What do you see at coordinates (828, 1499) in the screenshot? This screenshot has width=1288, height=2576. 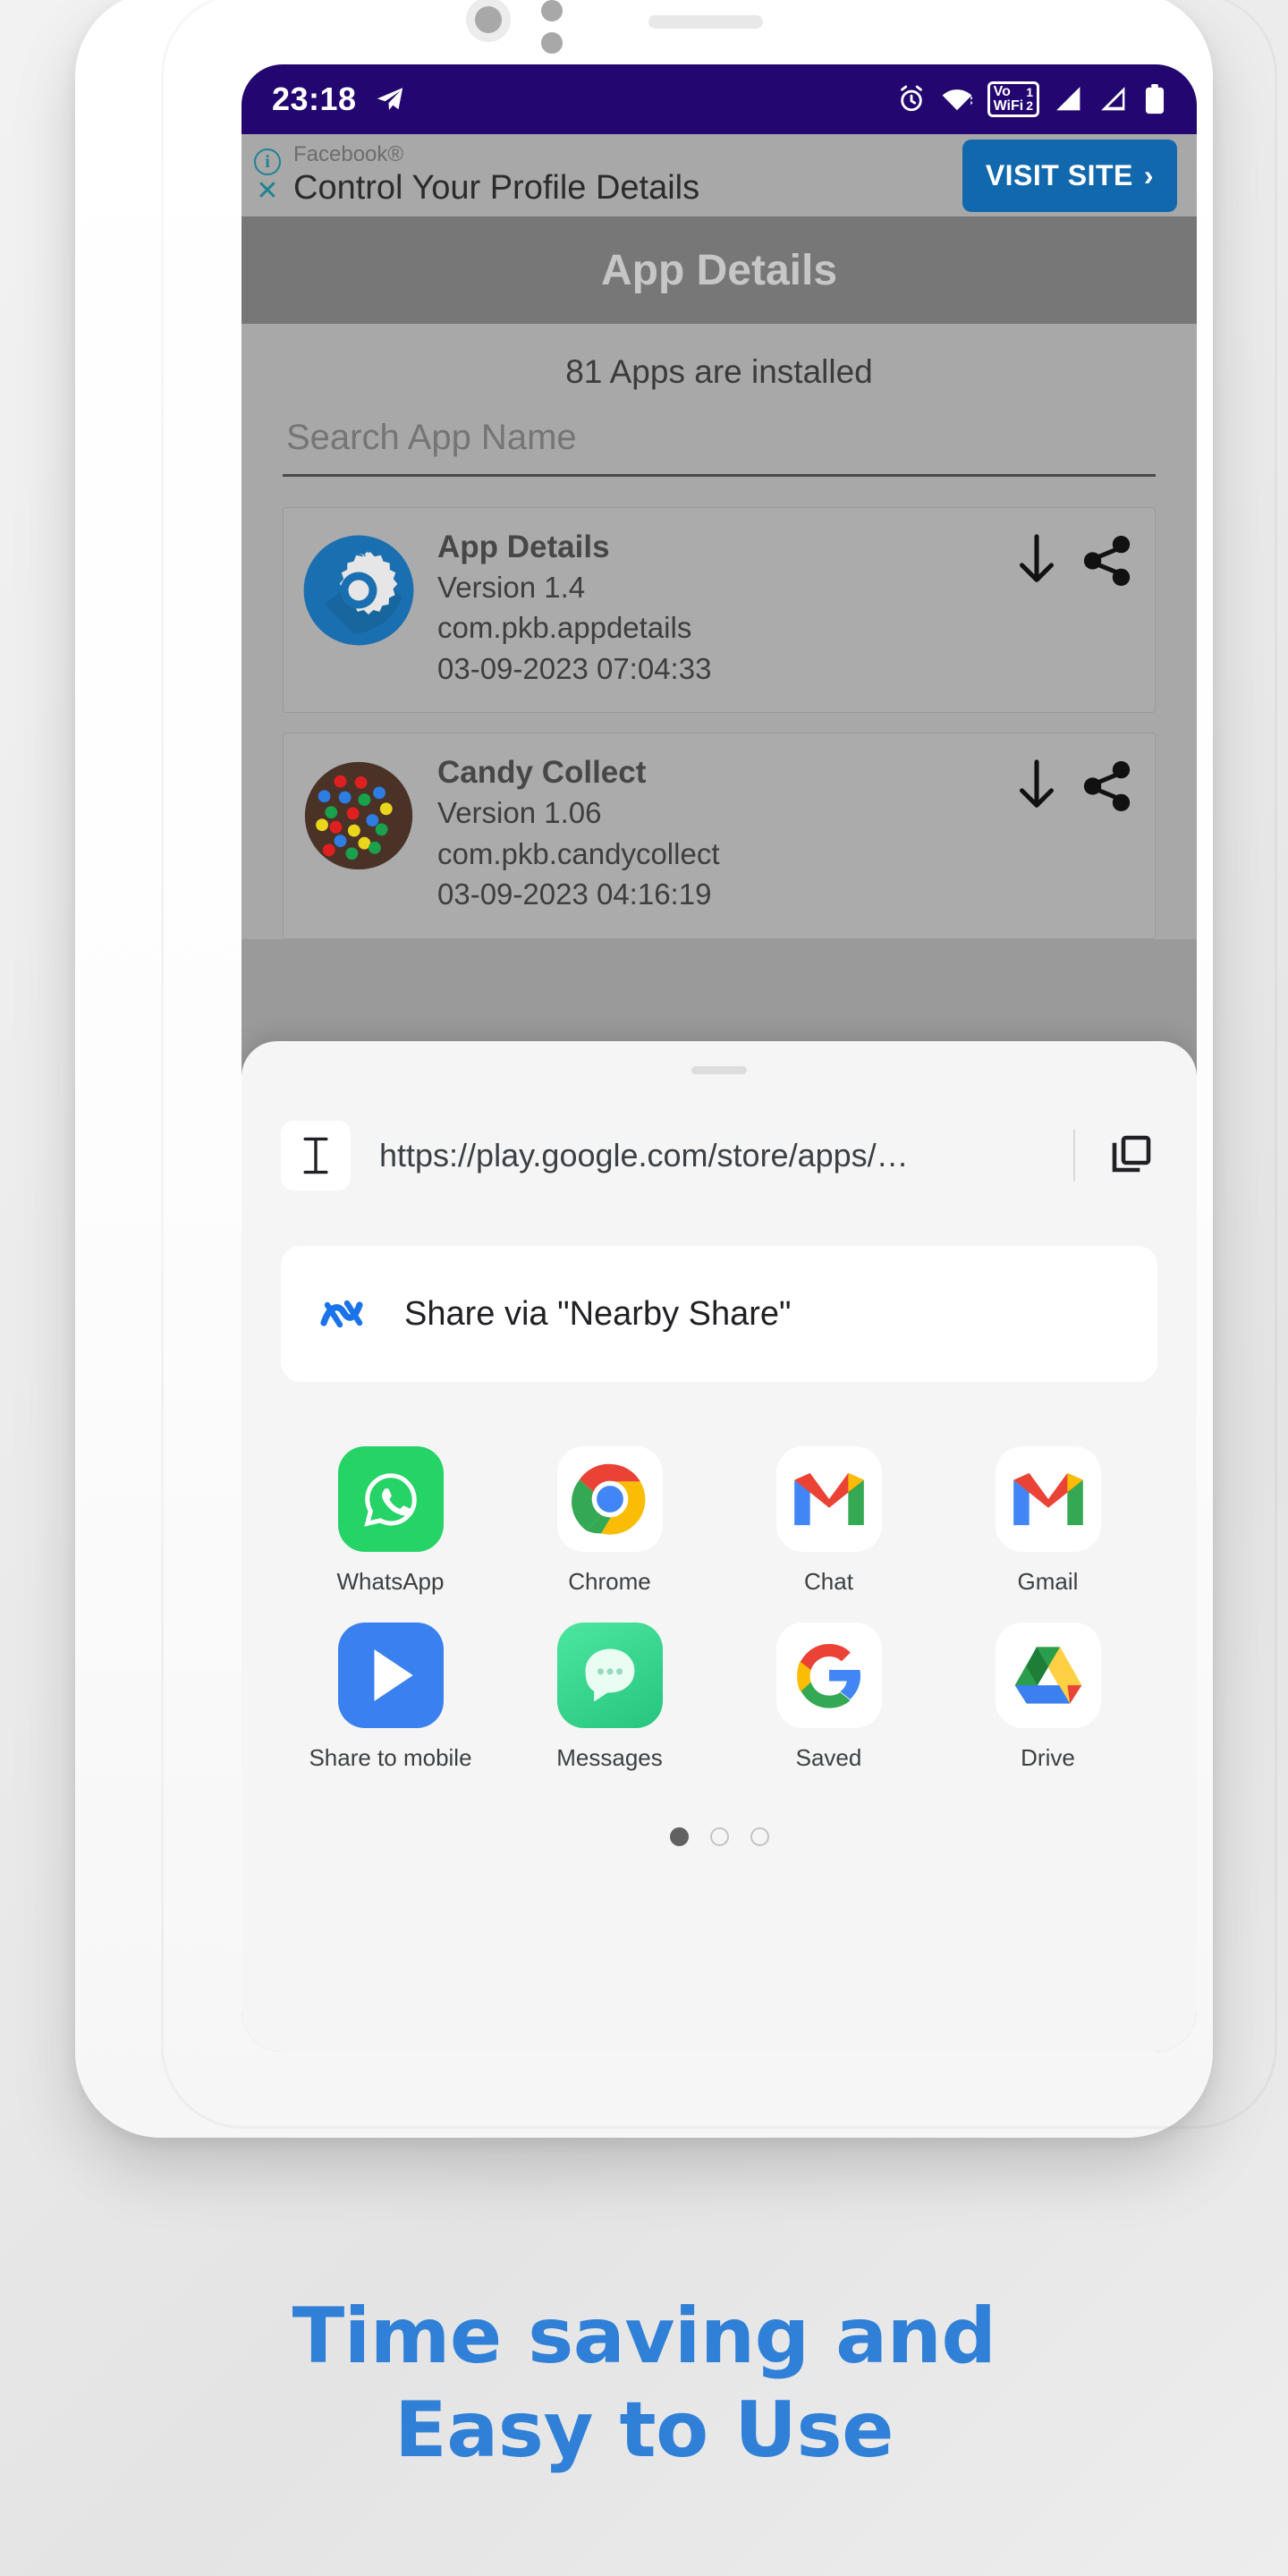 I see `google-chat-icon` at bounding box center [828, 1499].